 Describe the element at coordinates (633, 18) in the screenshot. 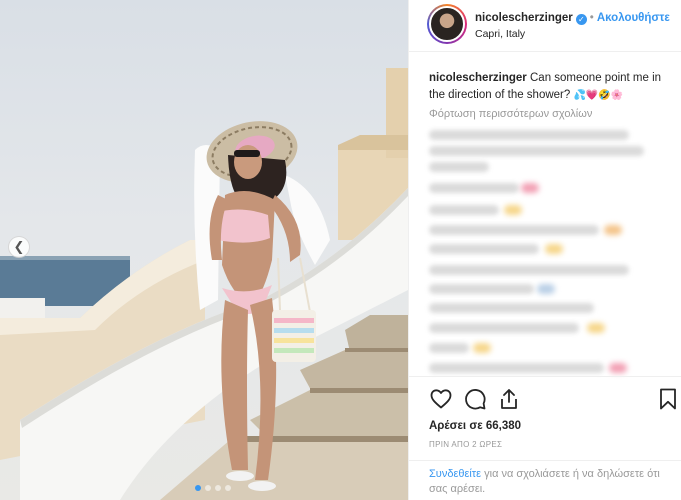

I see `follow-button: Ακολουθήστε` at that location.